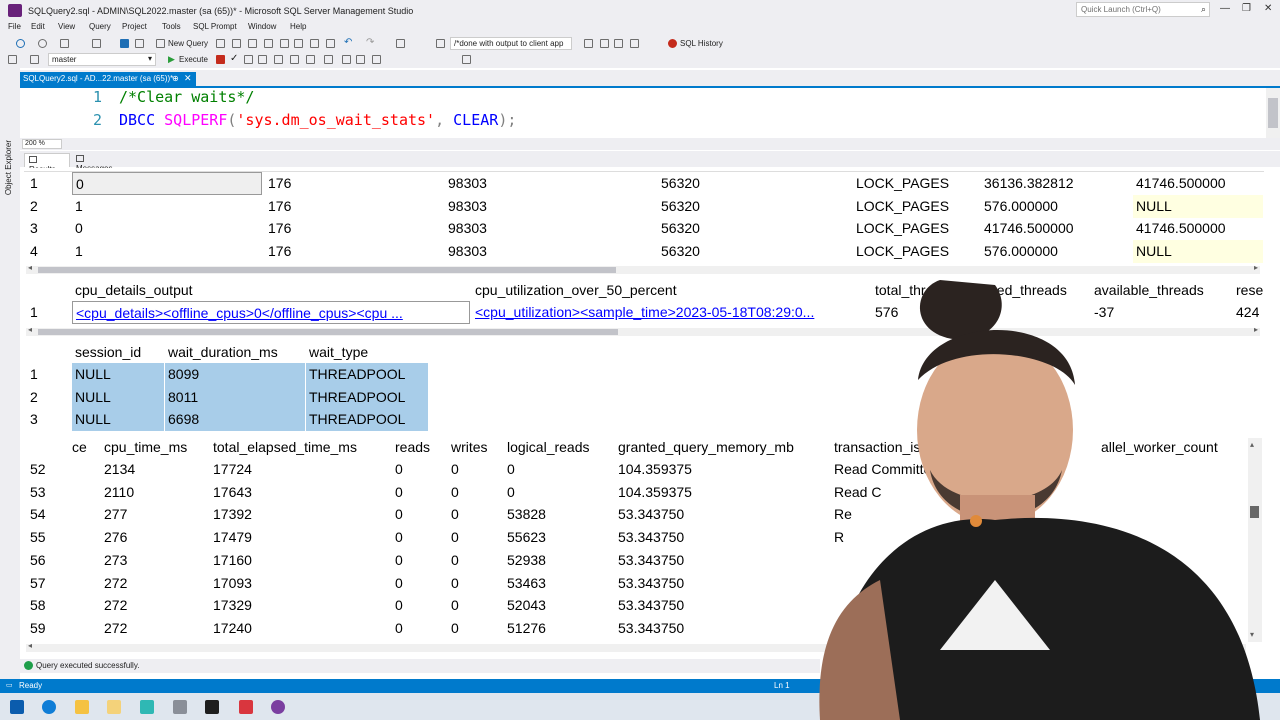 The height and width of the screenshot is (720, 1280). What do you see at coordinates (558, 628) in the screenshot?
I see `grid-cell: 51276` at bounding box center [558, 628].